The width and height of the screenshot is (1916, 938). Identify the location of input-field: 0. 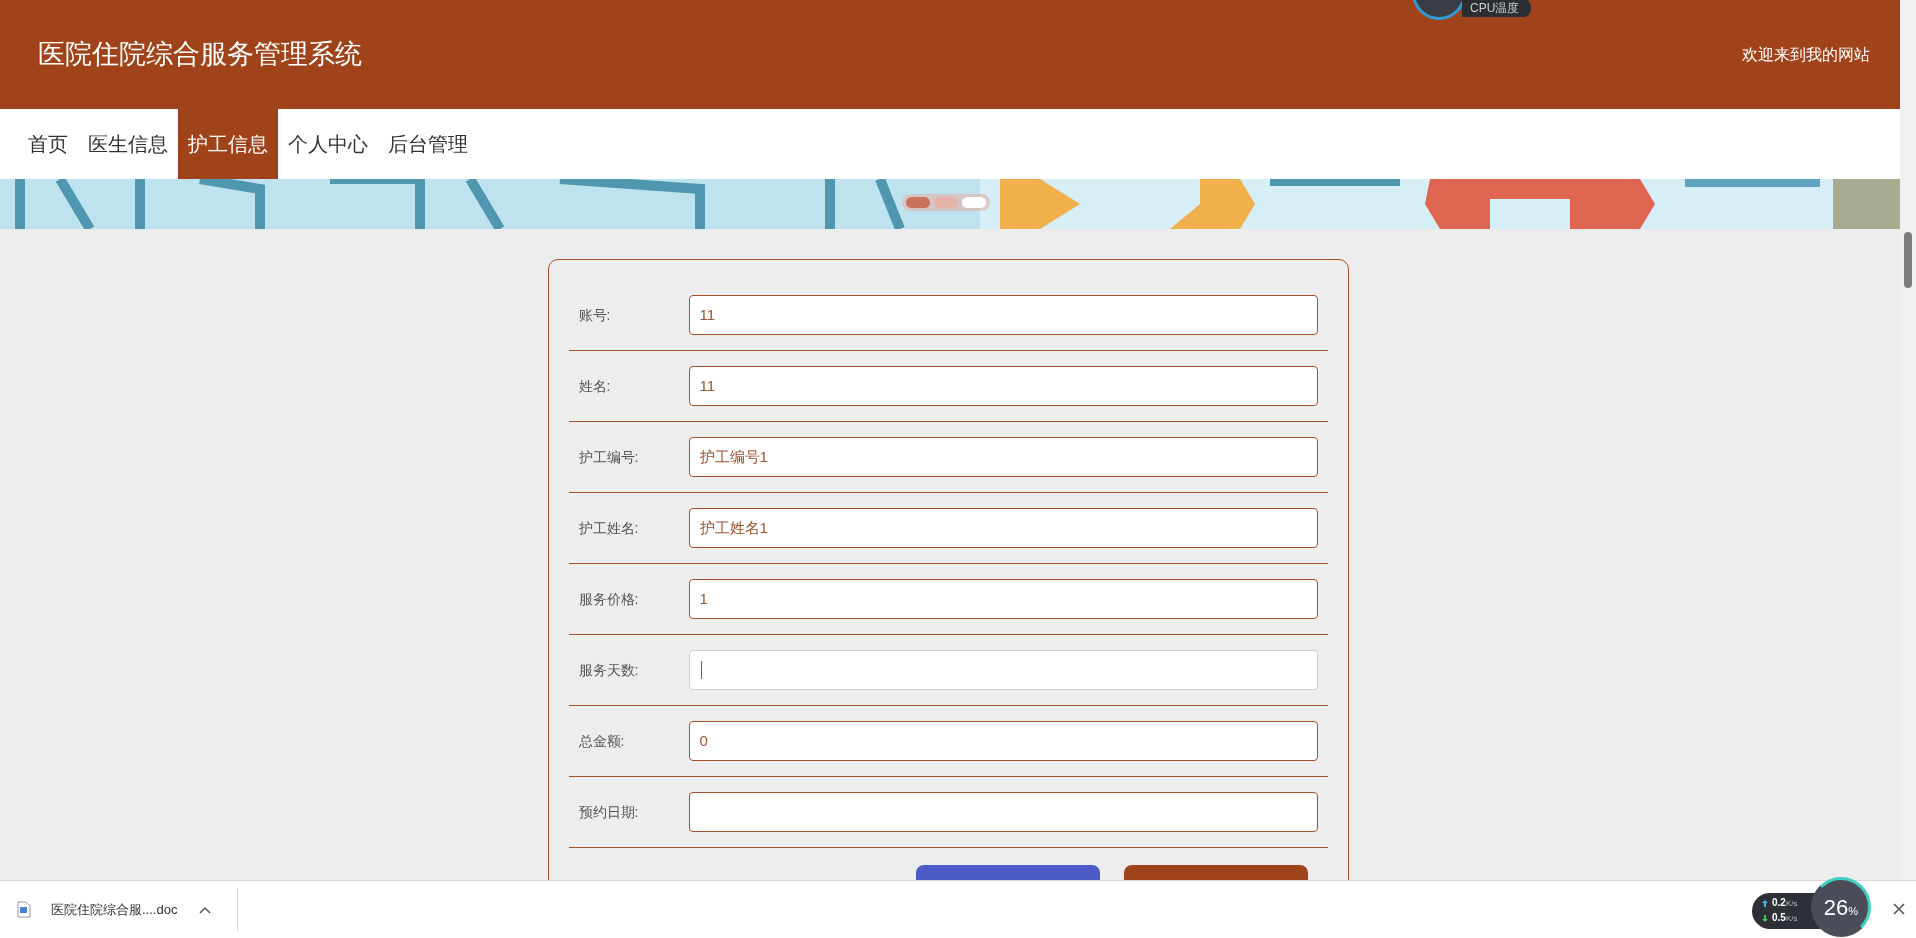
(1003, 741).